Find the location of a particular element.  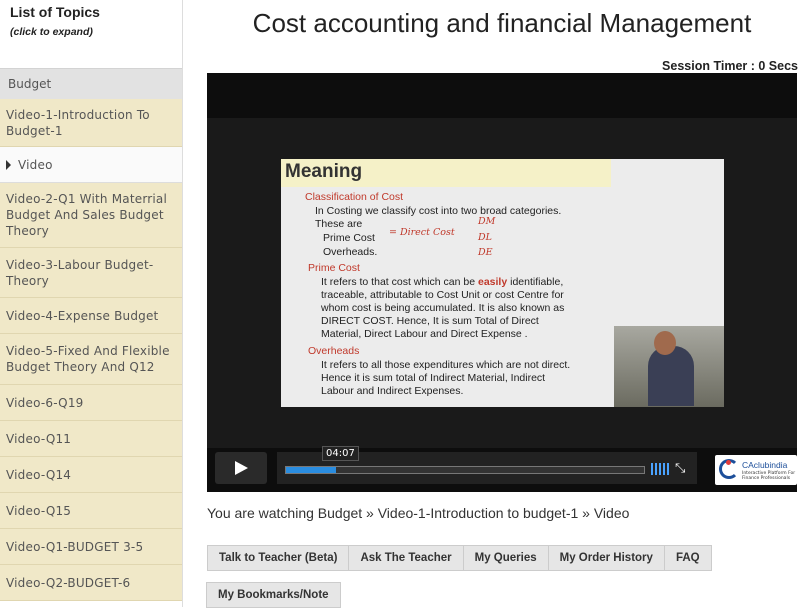

fullscreen-icon: ⤡ is located at coordinates (680, 469).